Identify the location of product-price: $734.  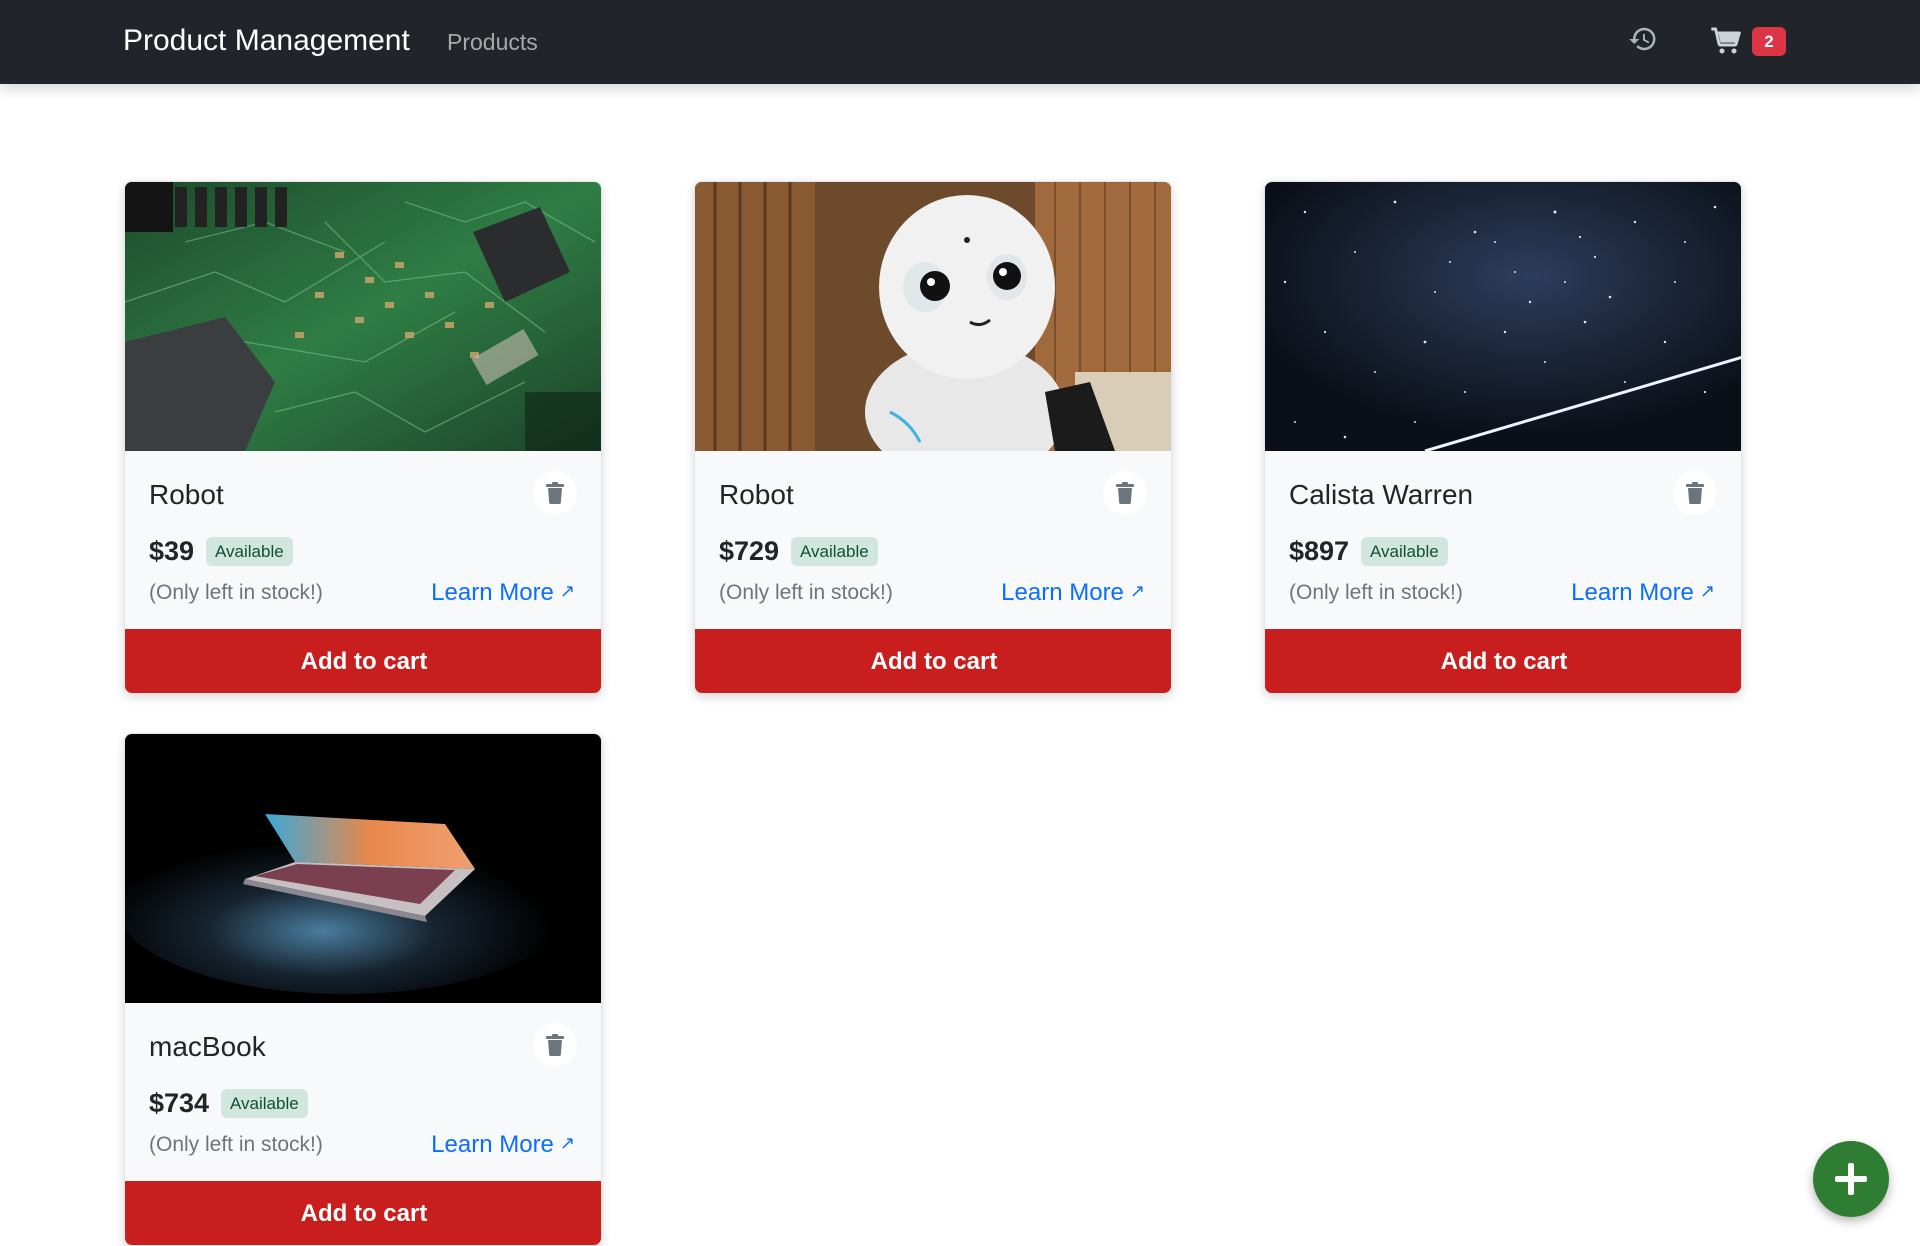
(179, 1103).